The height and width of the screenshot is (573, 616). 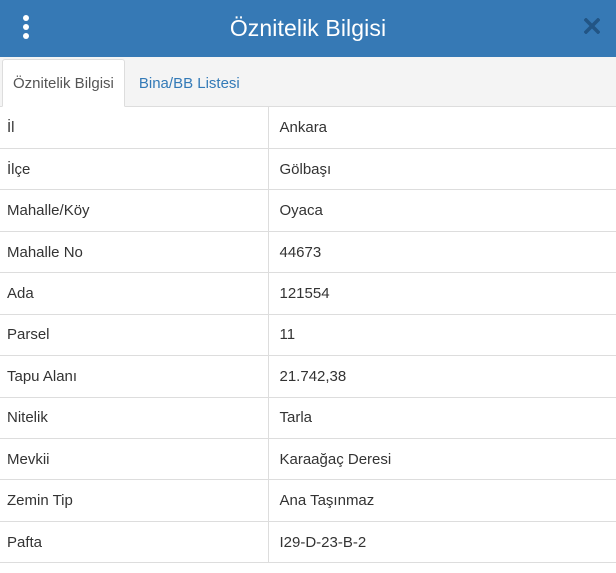 I want to click on attribute-value: Karaağaç Deresi, so click(x=442, y=459).